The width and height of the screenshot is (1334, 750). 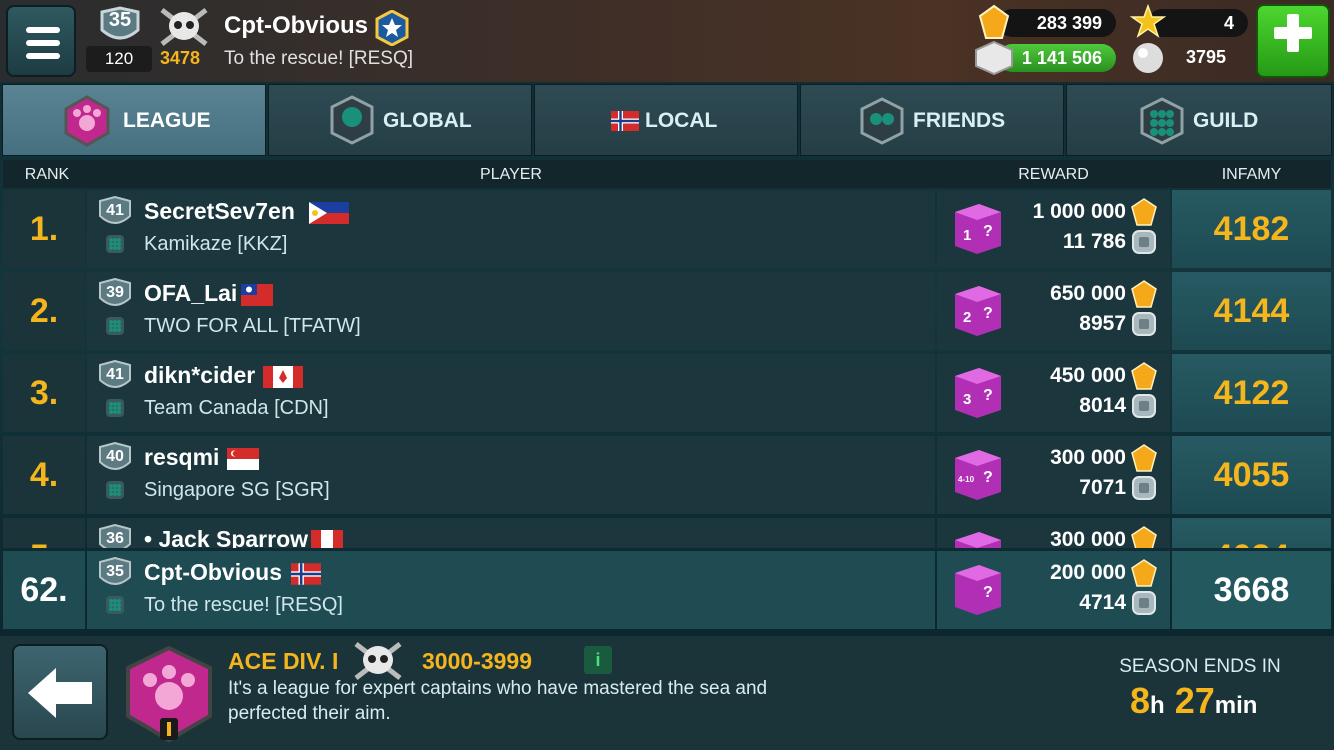 What do you see at coordinates (1251, 533) in the screenshot?
I see `infamy-score: 4034` at bounding box center [1251, 533].